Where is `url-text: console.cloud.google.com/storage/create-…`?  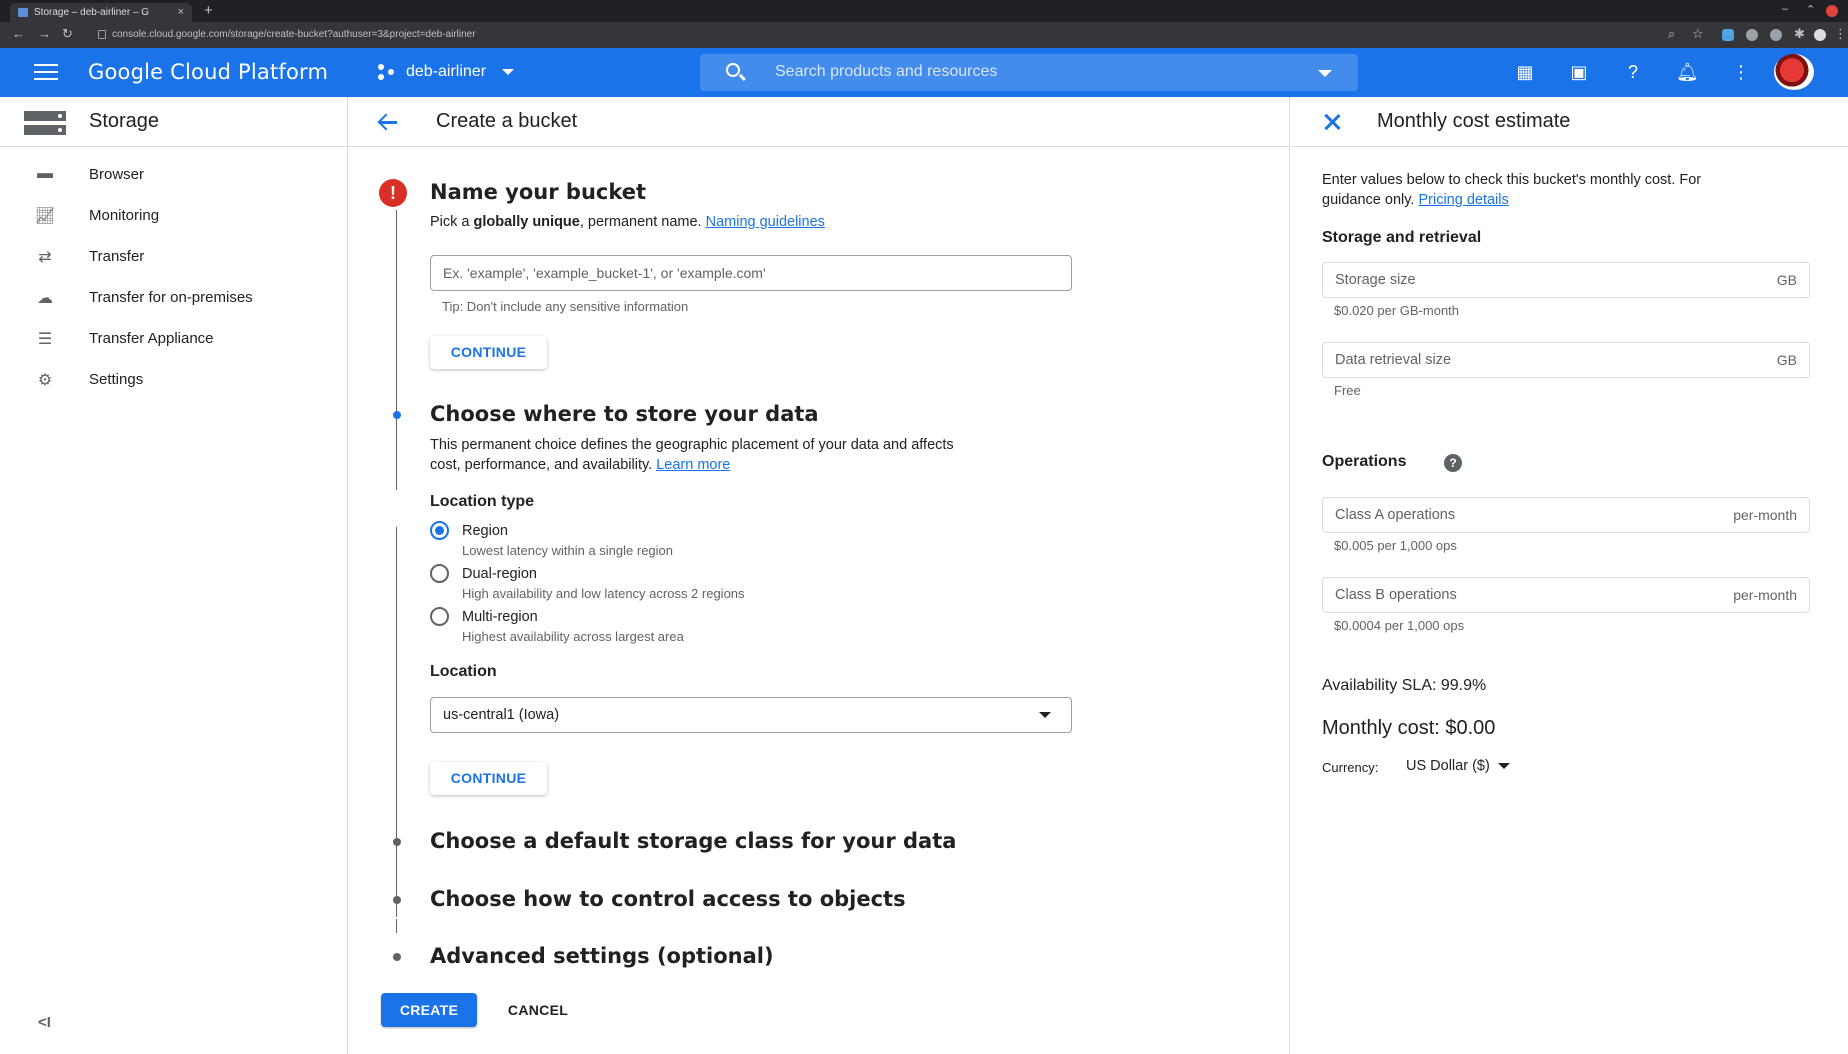 url-text: console.cloud.google.com/storage/create-… is located at coordinates (294, 34).